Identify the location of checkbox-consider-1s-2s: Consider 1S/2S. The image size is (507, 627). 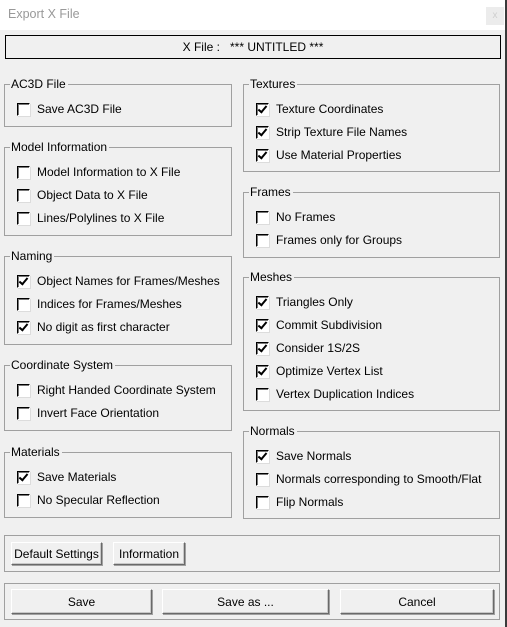
(308, 348).